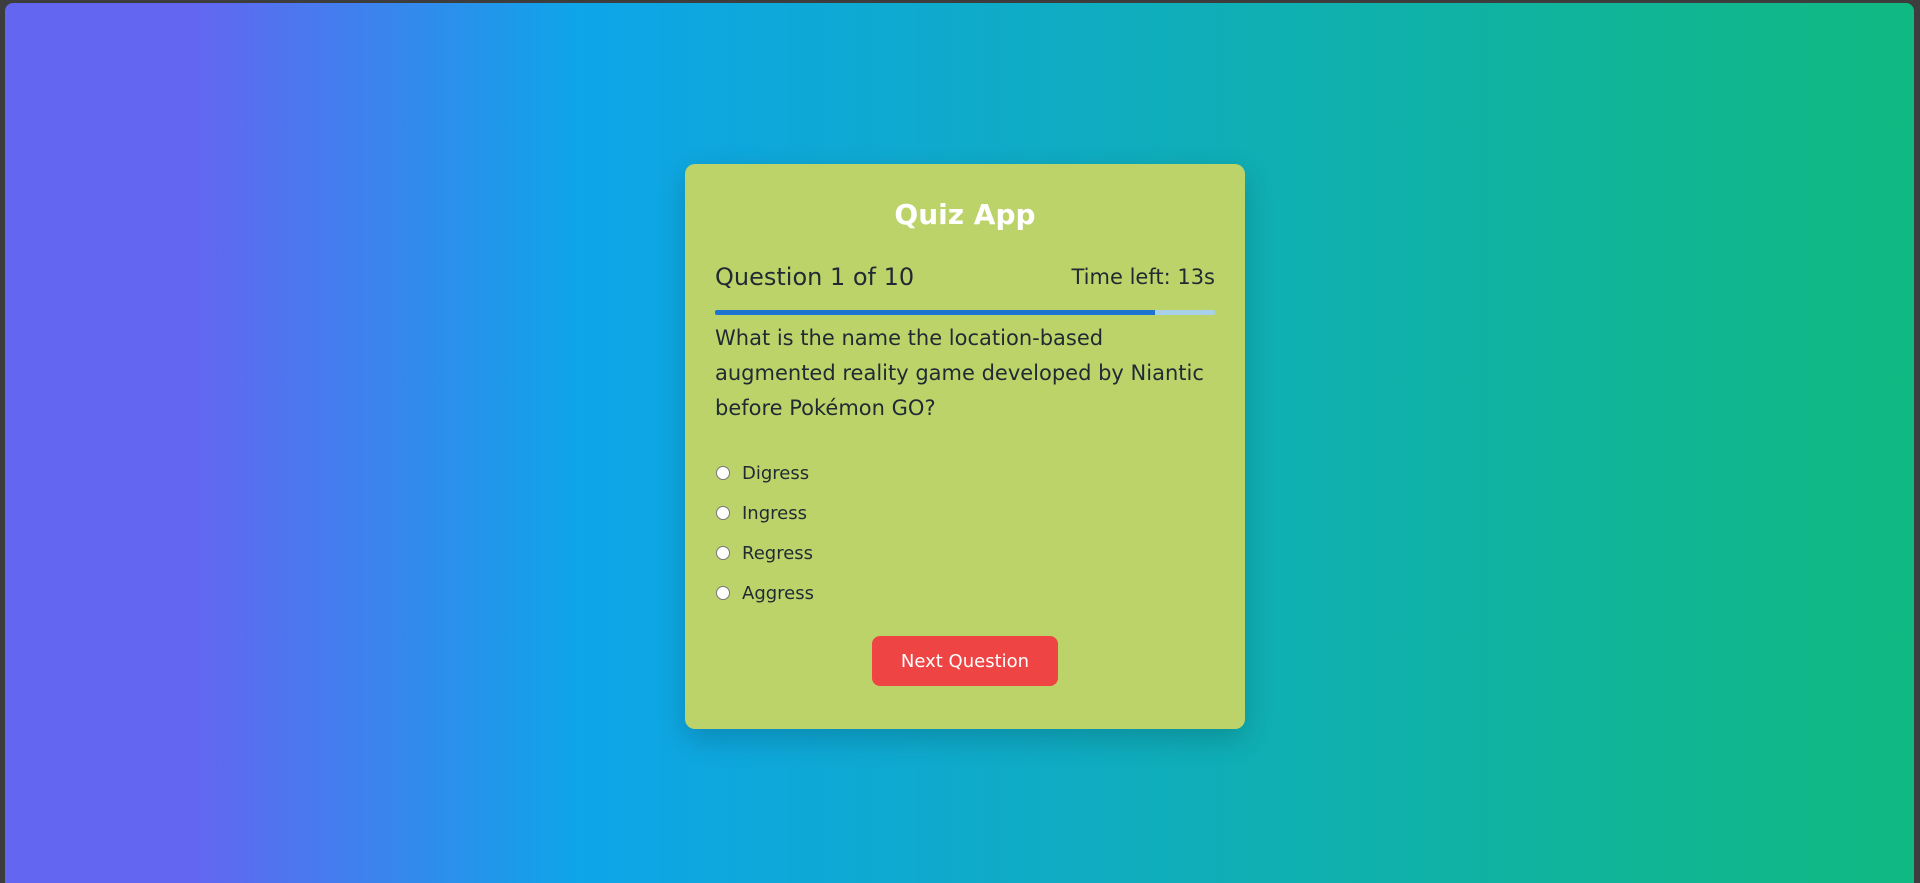  I want to click on next-question-button: Next Question, so click(965, 661).